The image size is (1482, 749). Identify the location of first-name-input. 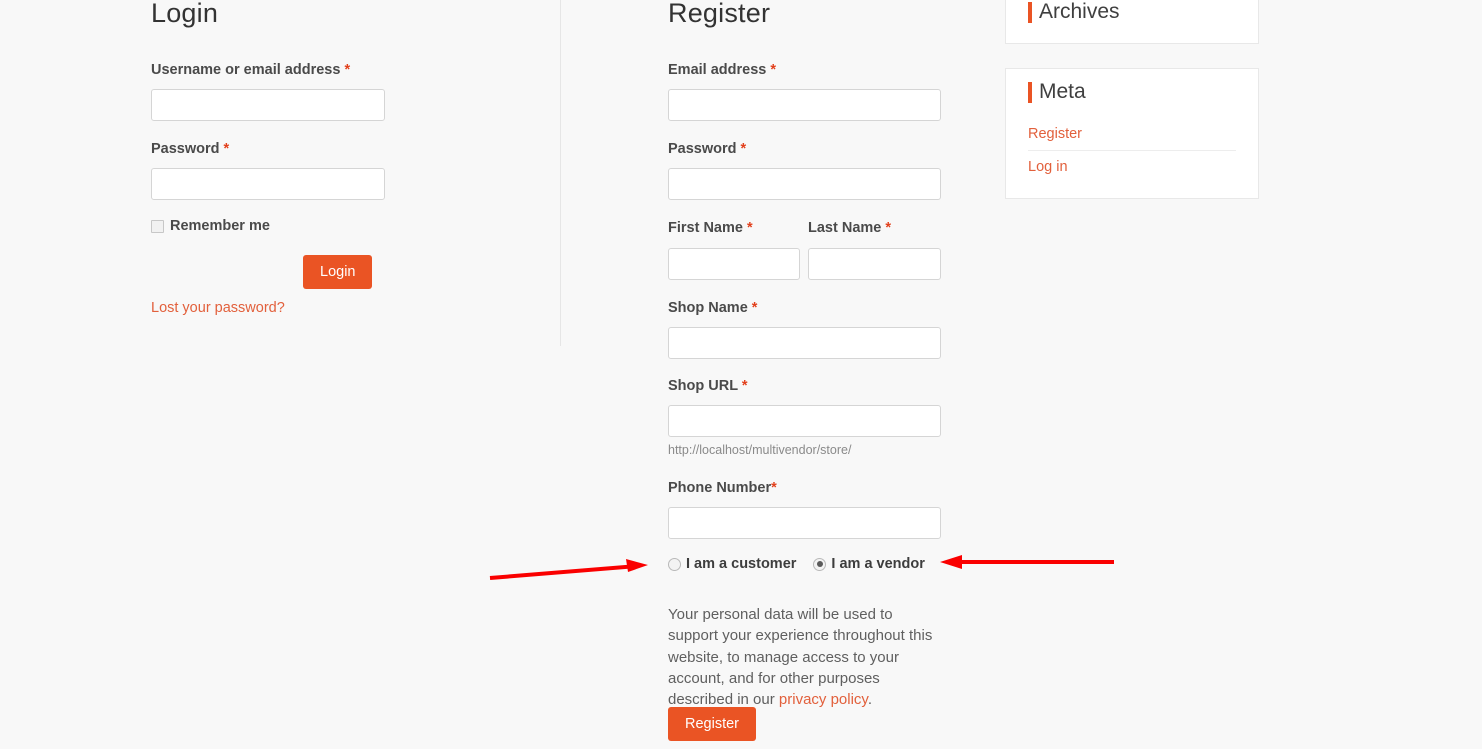
(734, 264).